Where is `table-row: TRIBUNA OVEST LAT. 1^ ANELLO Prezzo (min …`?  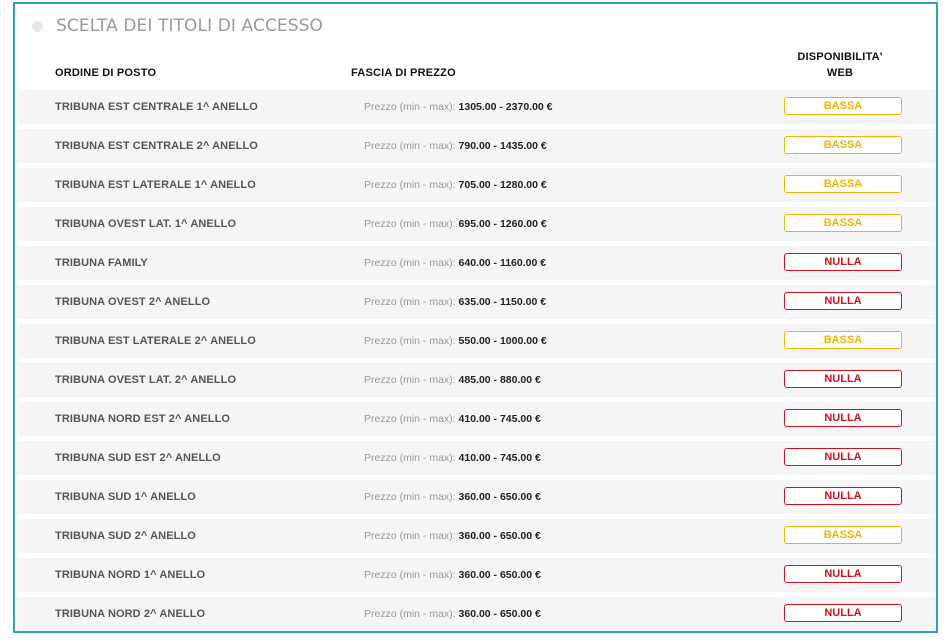
table-row: TRIBUNA OVEST LAT. 1^ ANELLO Prezzo (min … is located at coordinates (476, 224).